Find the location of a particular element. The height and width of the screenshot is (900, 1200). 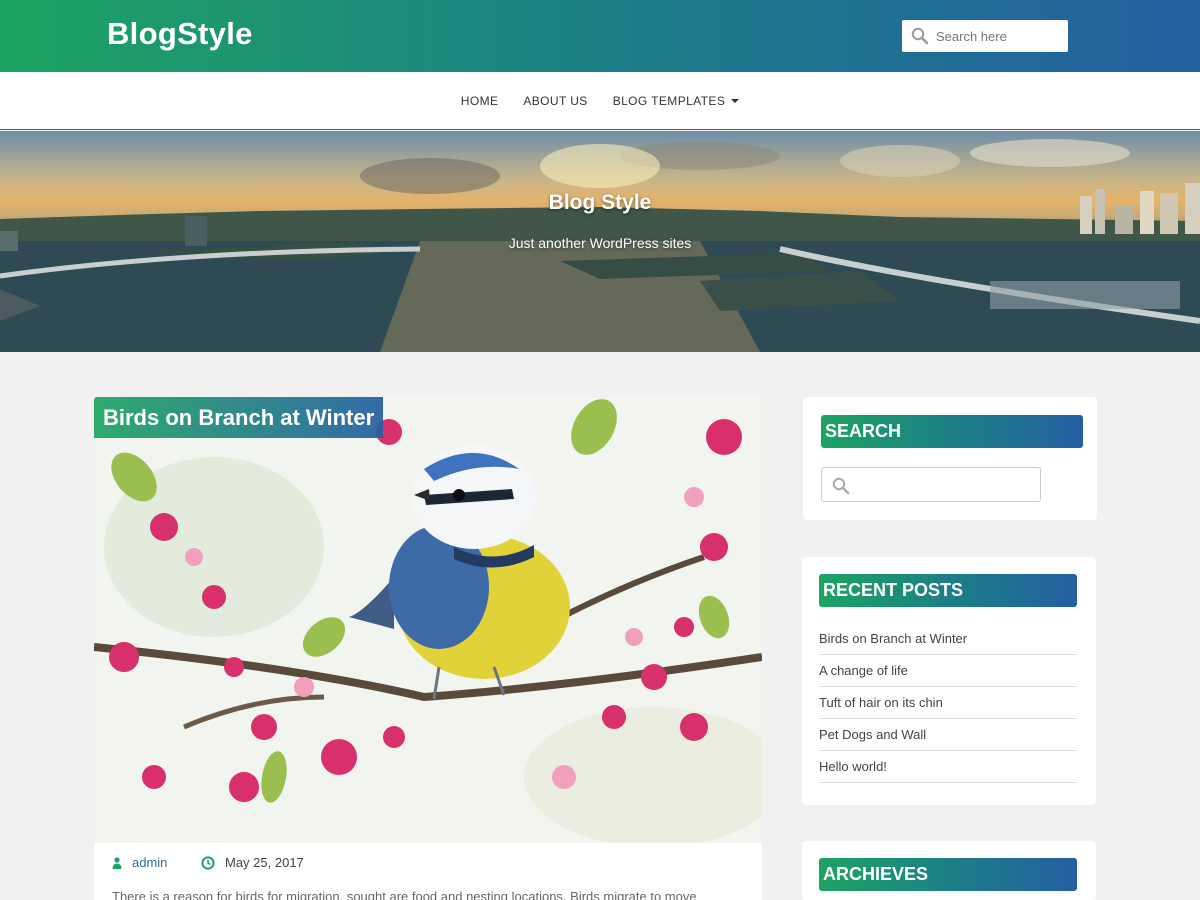

archives-widget: ARCHIEVES is located at coordinates (949, 870).